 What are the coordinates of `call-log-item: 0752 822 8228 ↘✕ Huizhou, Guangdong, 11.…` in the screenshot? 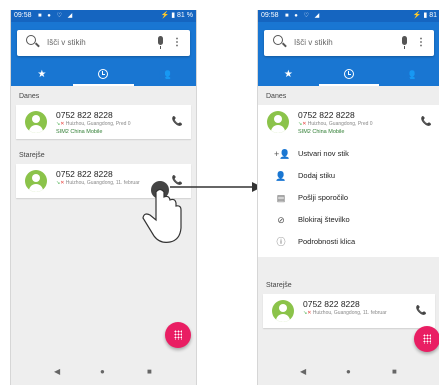 It's located at (349, 311).